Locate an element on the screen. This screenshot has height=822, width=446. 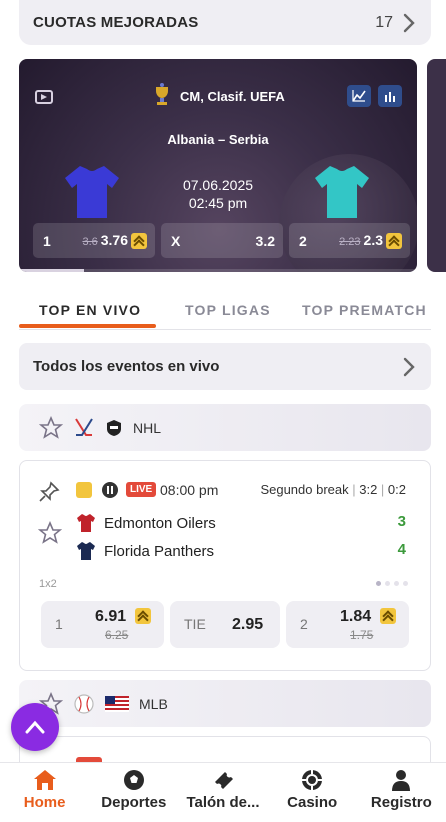
nav-casino: Casino is located at coordinates (312, 792).